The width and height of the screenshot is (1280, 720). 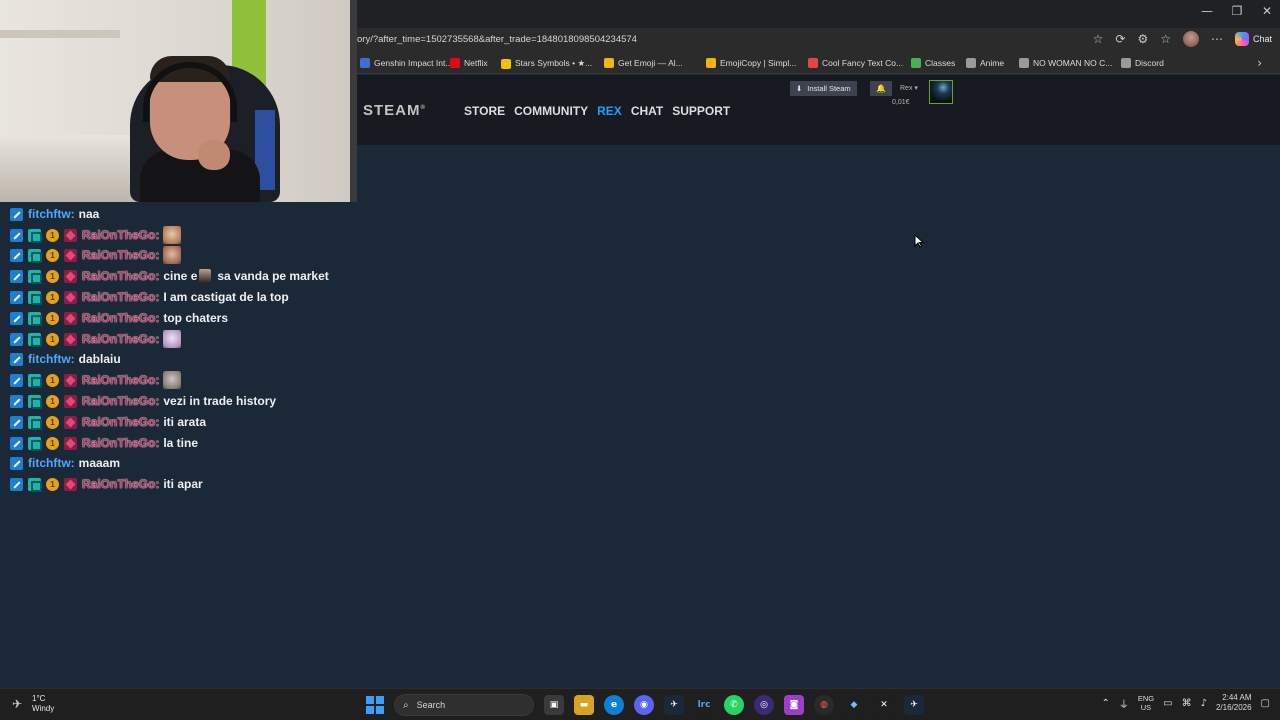 I want to click on steam-nav-store: STORE, so click(x=484, y=111).